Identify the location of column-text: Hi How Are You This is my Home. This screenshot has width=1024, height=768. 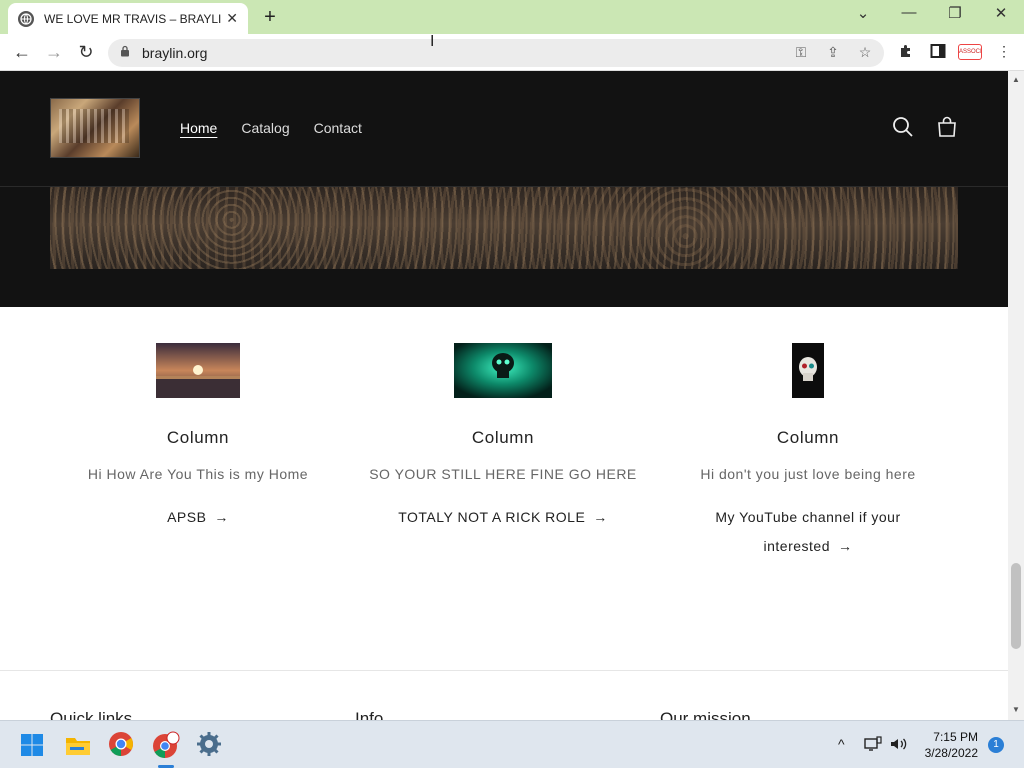
(198, 474).